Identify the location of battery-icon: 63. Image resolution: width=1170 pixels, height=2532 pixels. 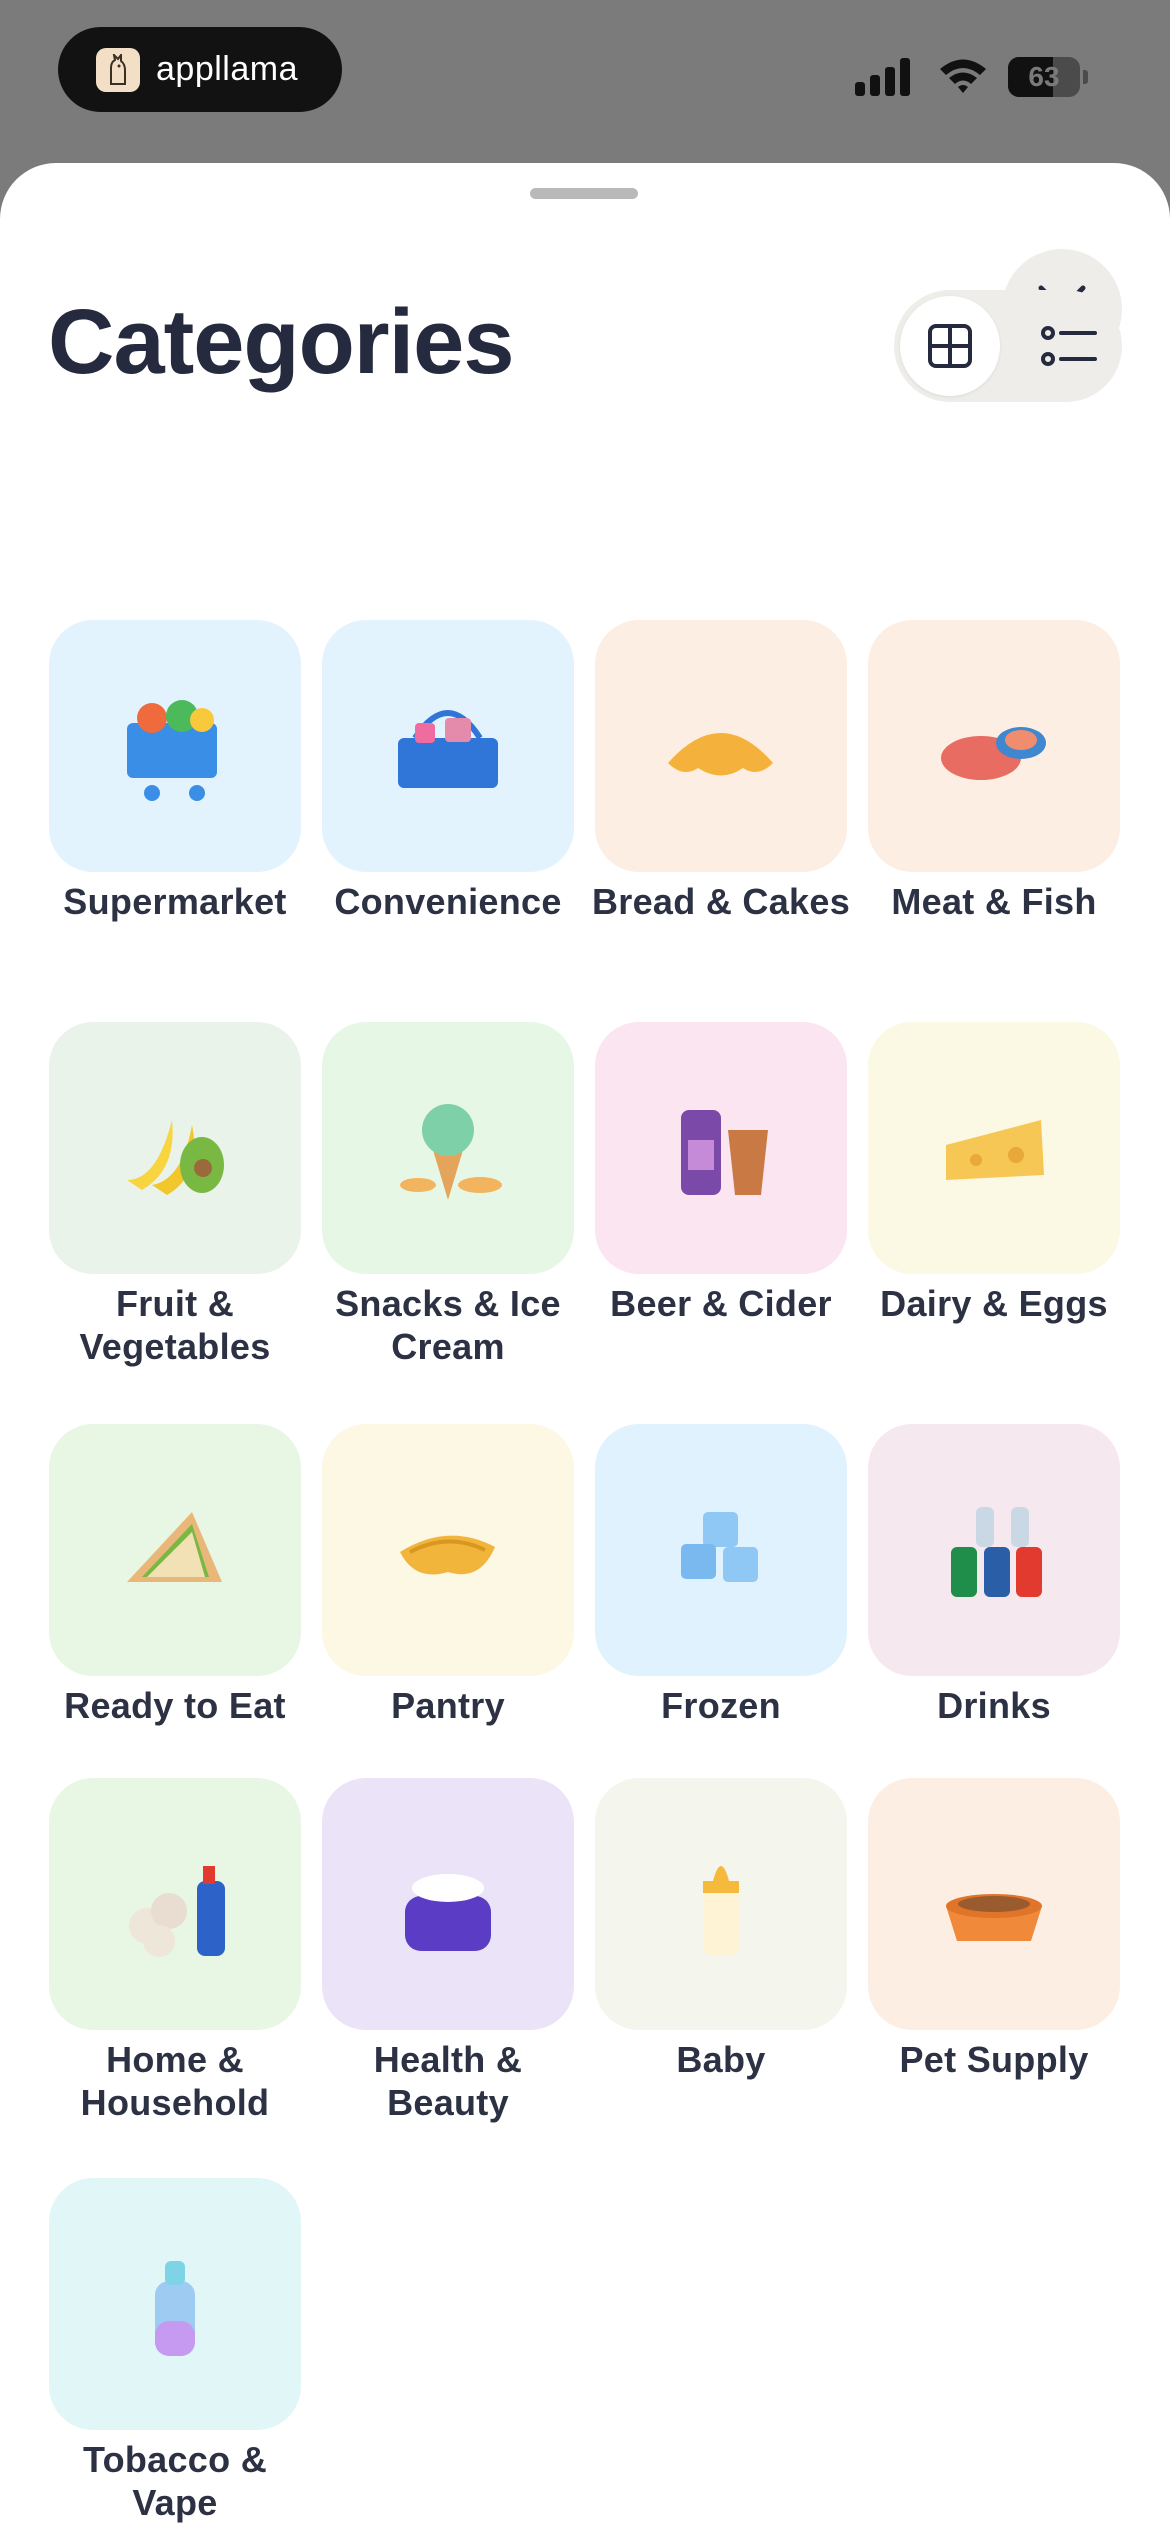
(1044, 77).